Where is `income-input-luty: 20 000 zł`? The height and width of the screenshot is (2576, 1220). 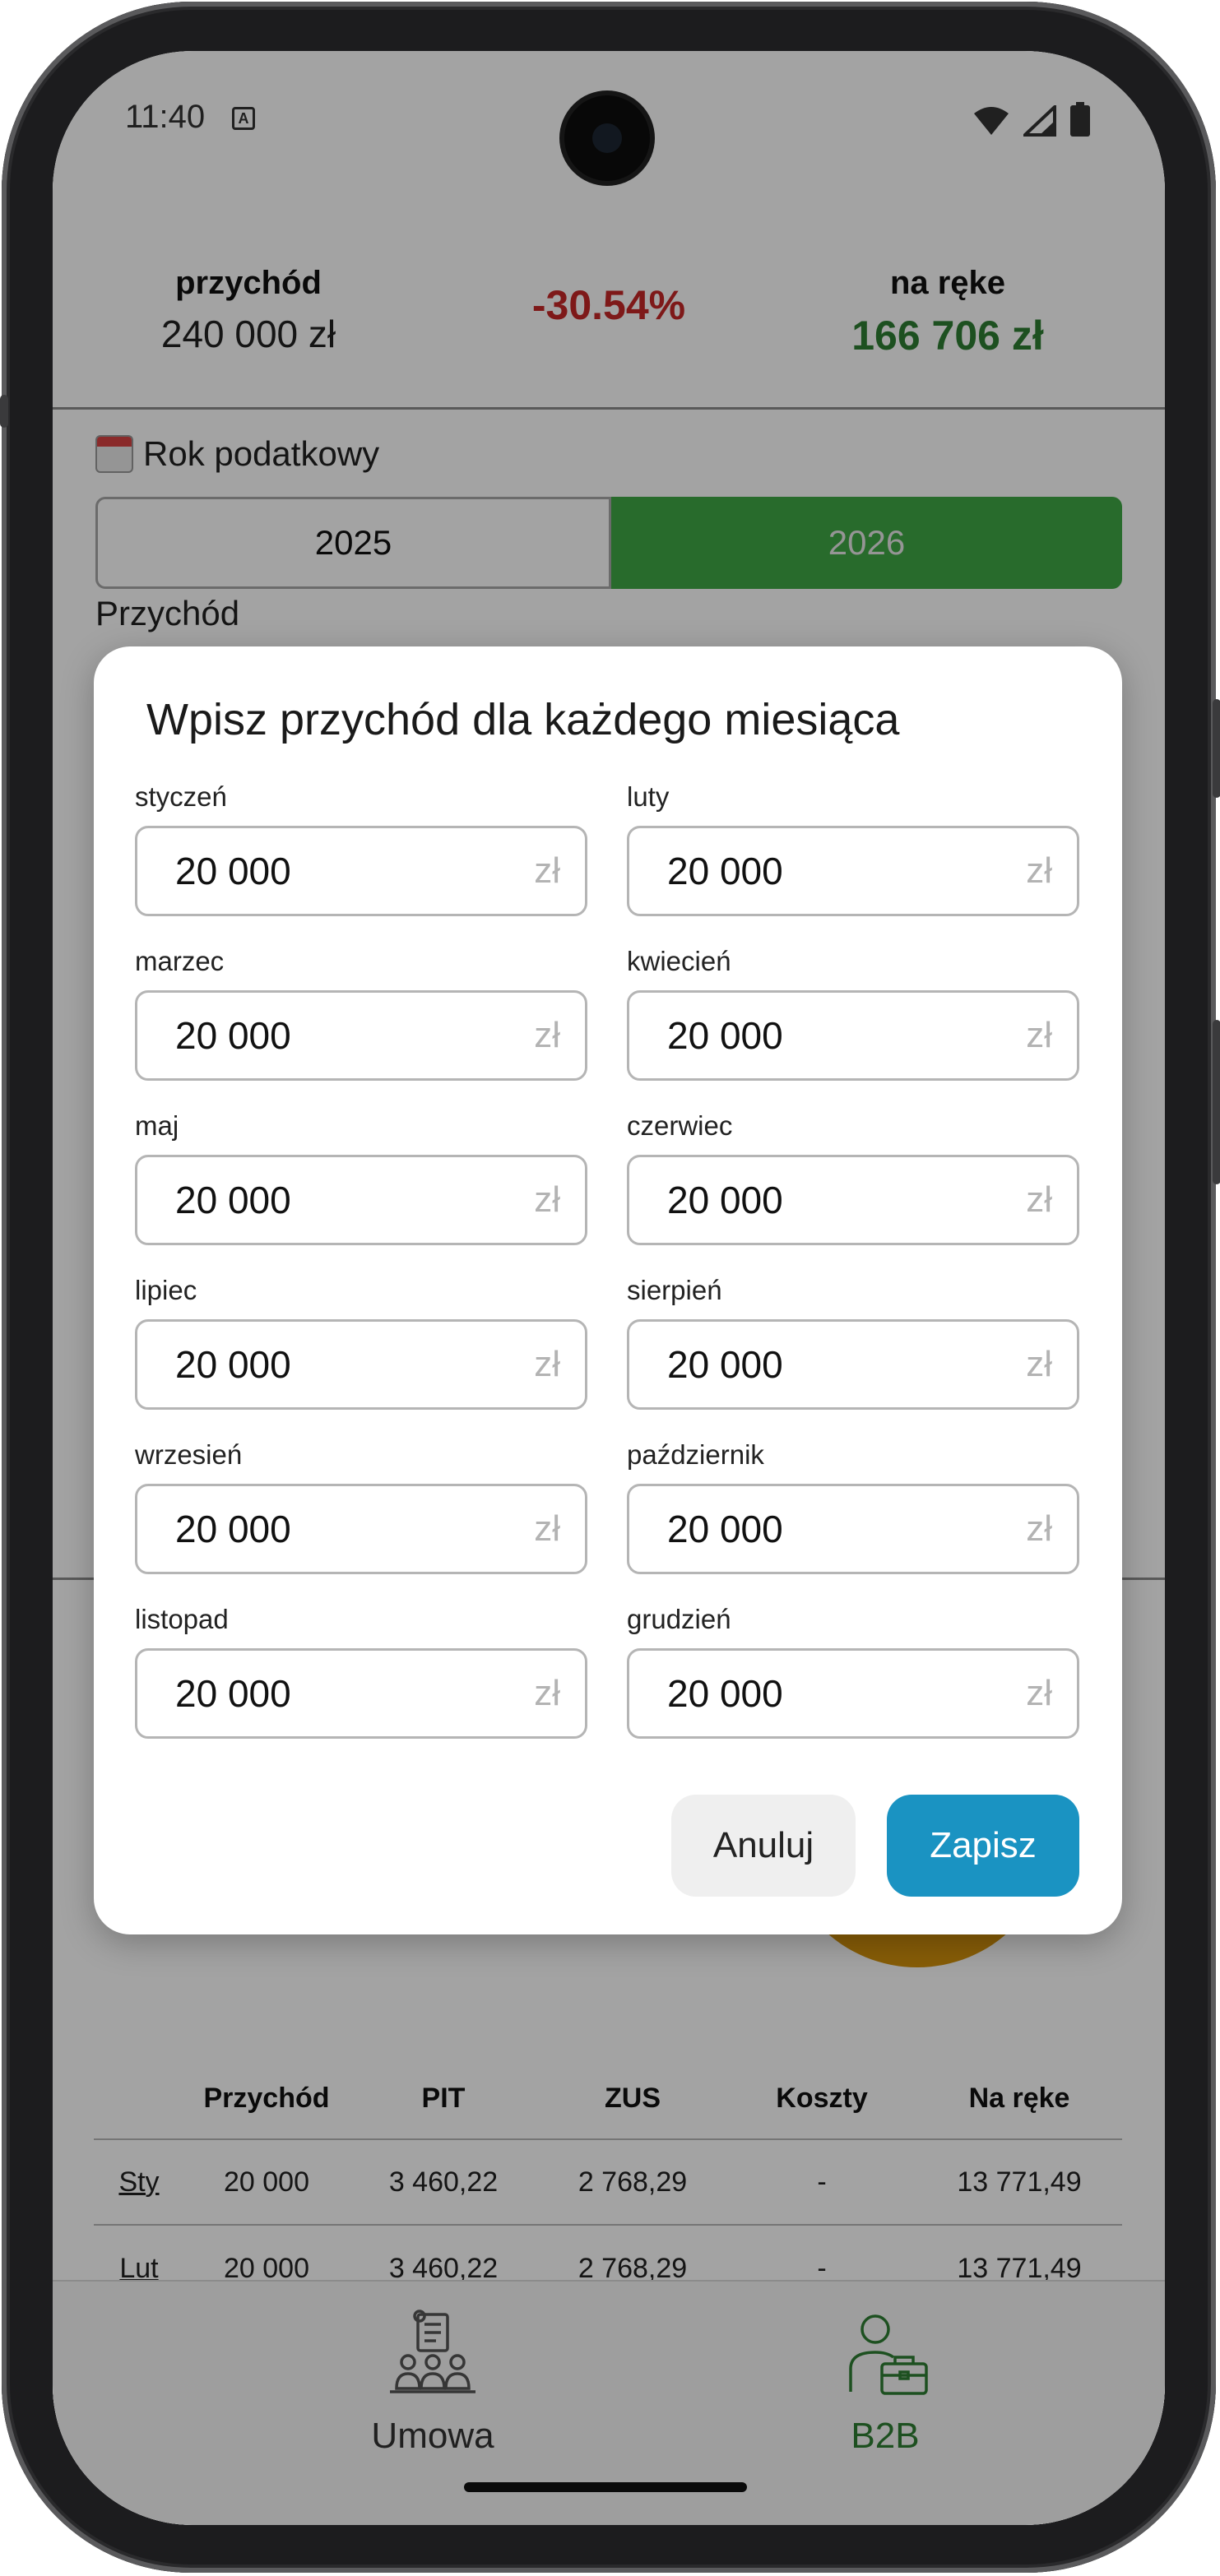 income-input-luty: 20 000 zł is located at coordinates (853, 871).